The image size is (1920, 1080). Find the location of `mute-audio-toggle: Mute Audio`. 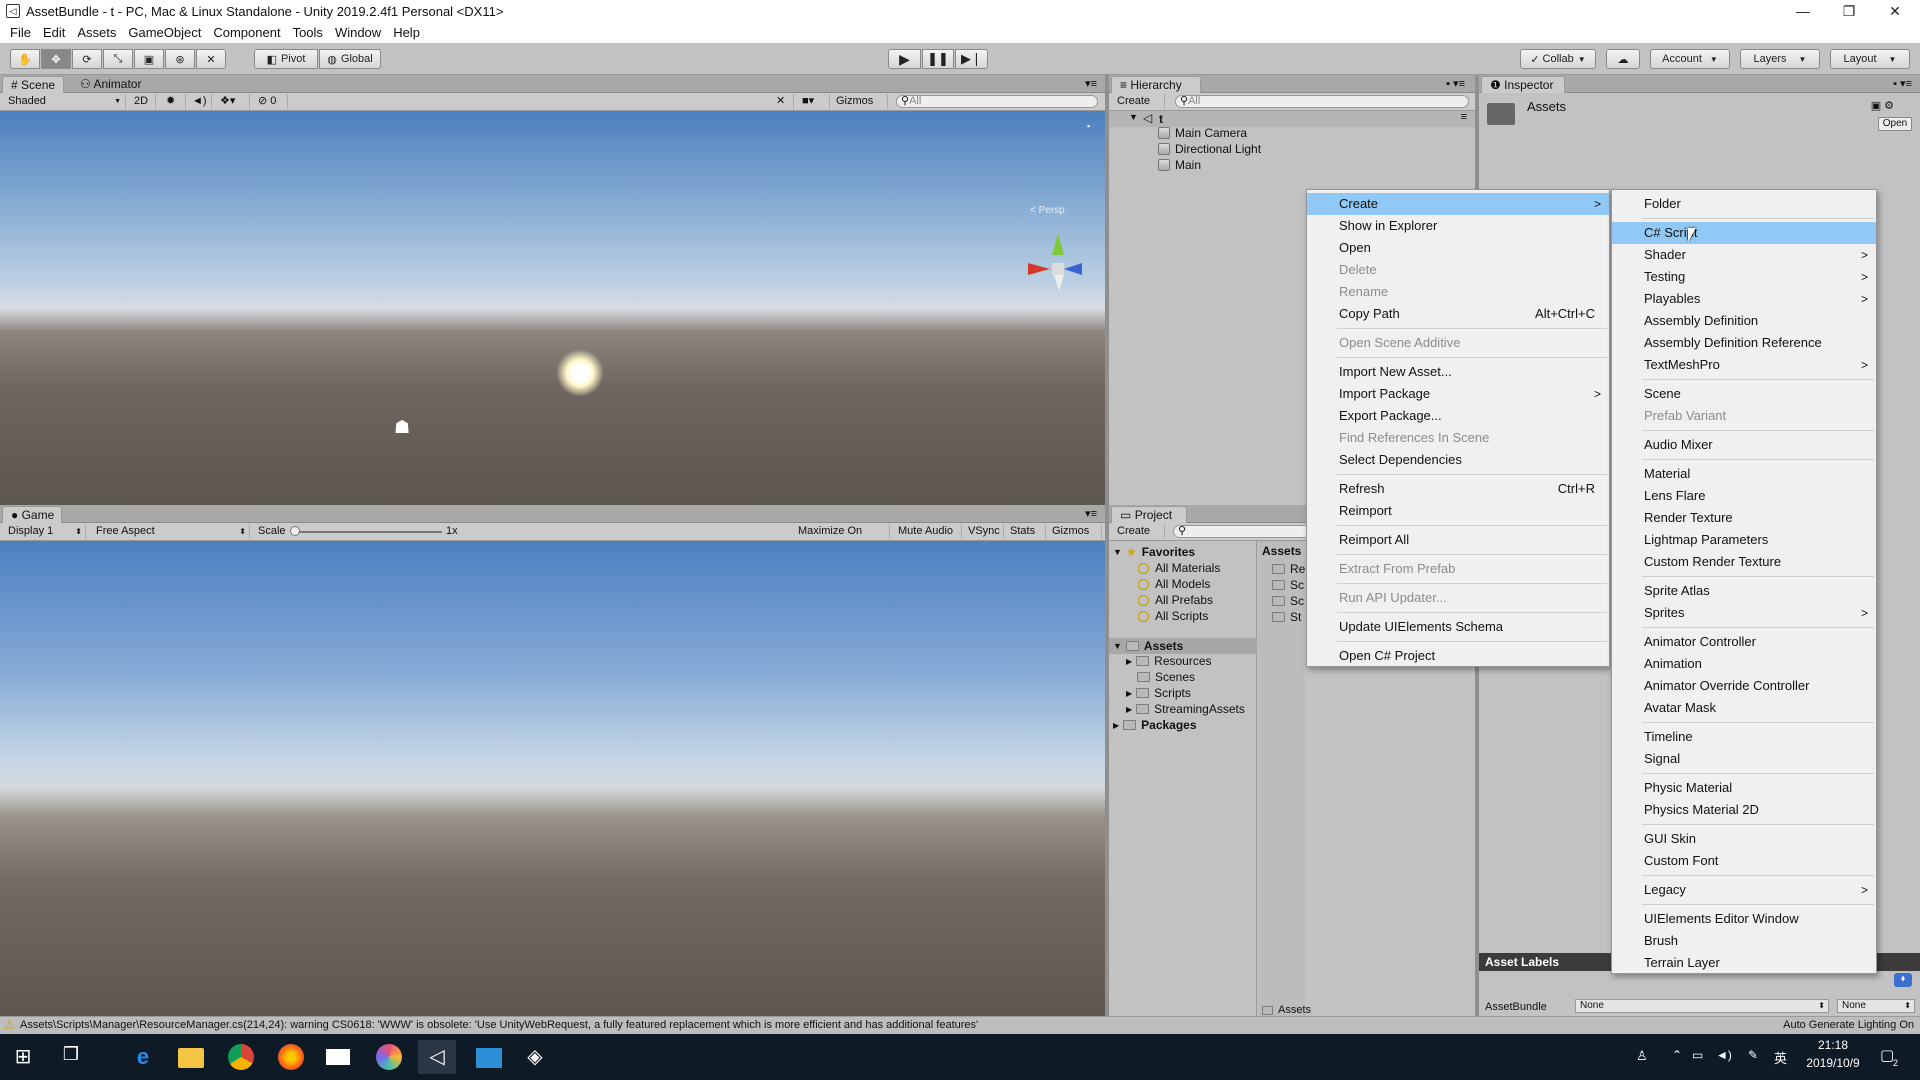

mute-audio-toggle: Mute Audio is located at coordinates (928, 531).